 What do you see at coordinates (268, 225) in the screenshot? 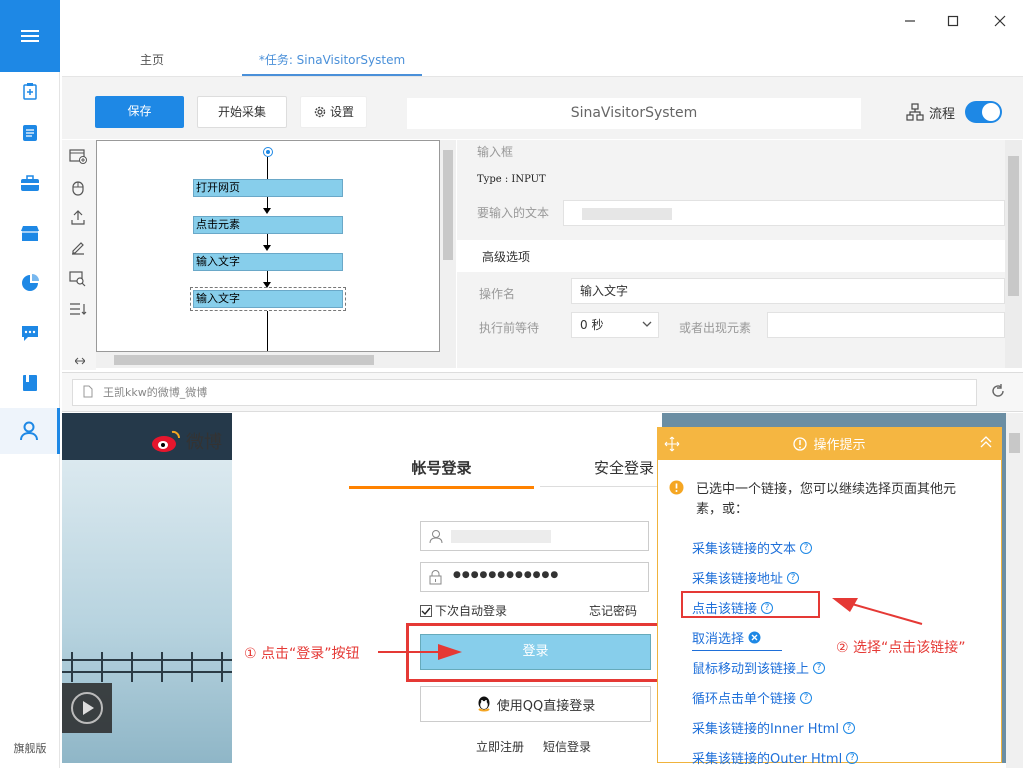
I see `flow-node-click-element: 点击元素` at bounding box center [268, 225].